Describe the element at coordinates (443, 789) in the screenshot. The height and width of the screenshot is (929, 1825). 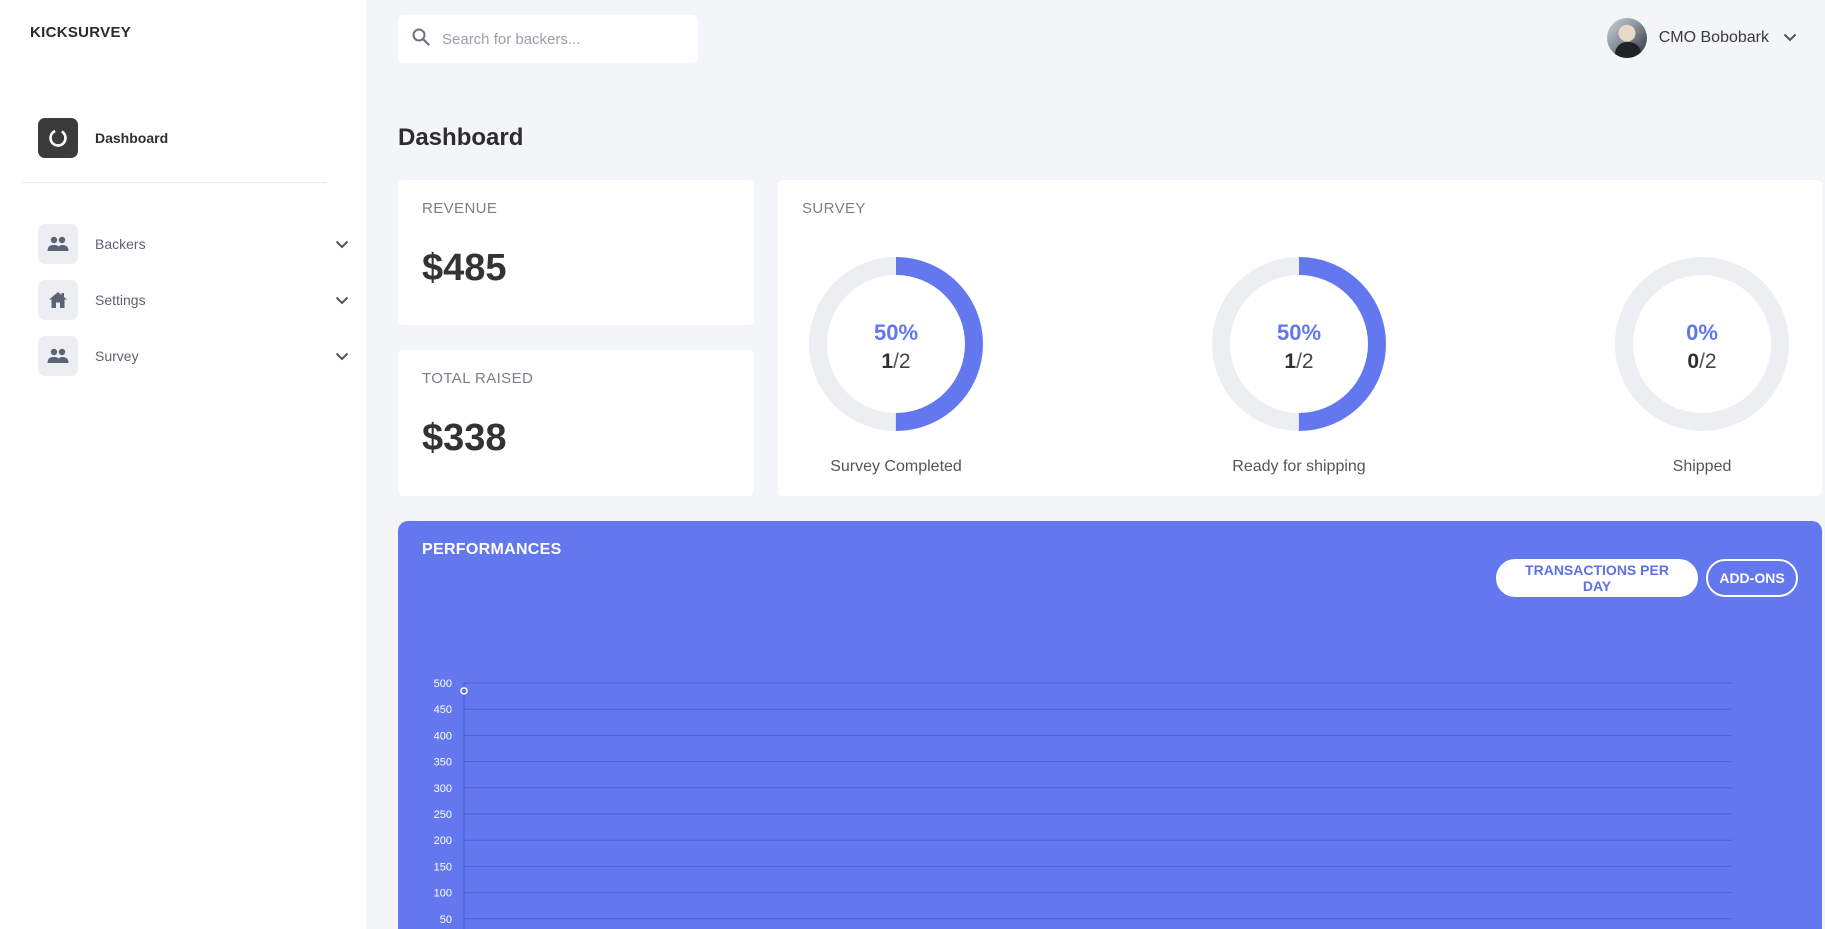
I see `y-tick-label: 300` at that location.